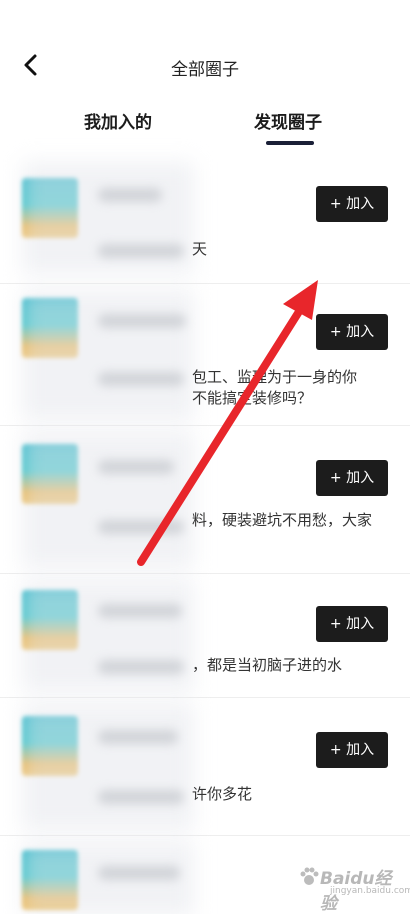  What do you see at coordinates (282, 520) in the screenshot?
I see `circle-description: 料，硬装避坑不用愁，大家` at bounding box center [282, 520].